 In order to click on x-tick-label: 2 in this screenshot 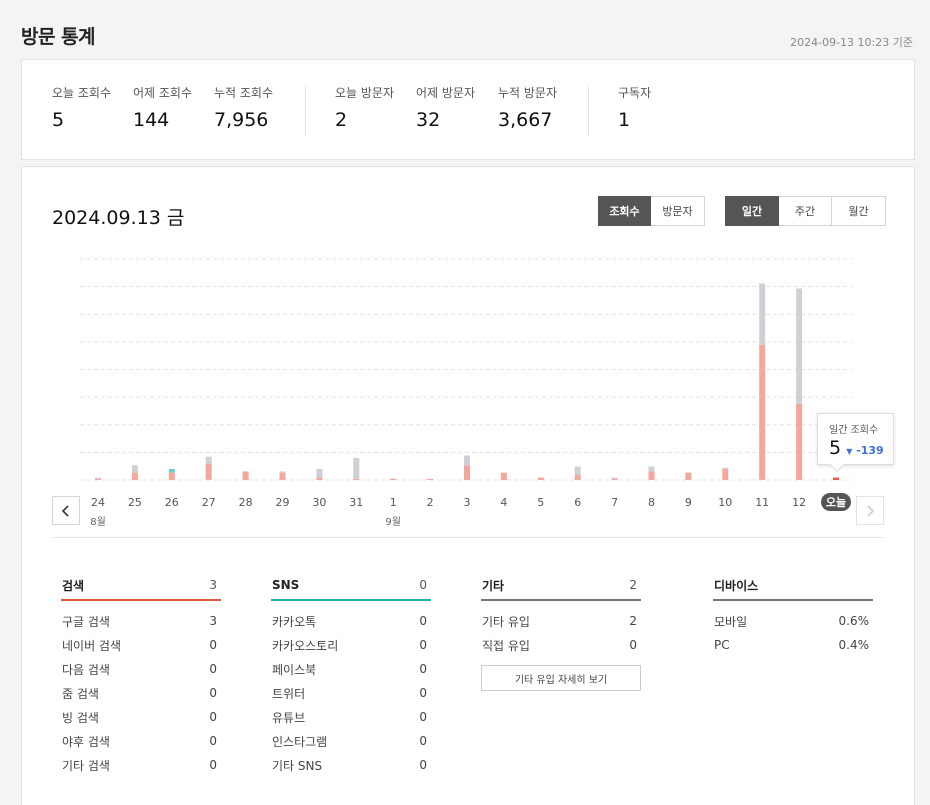, I will do `click(430, 502)`.